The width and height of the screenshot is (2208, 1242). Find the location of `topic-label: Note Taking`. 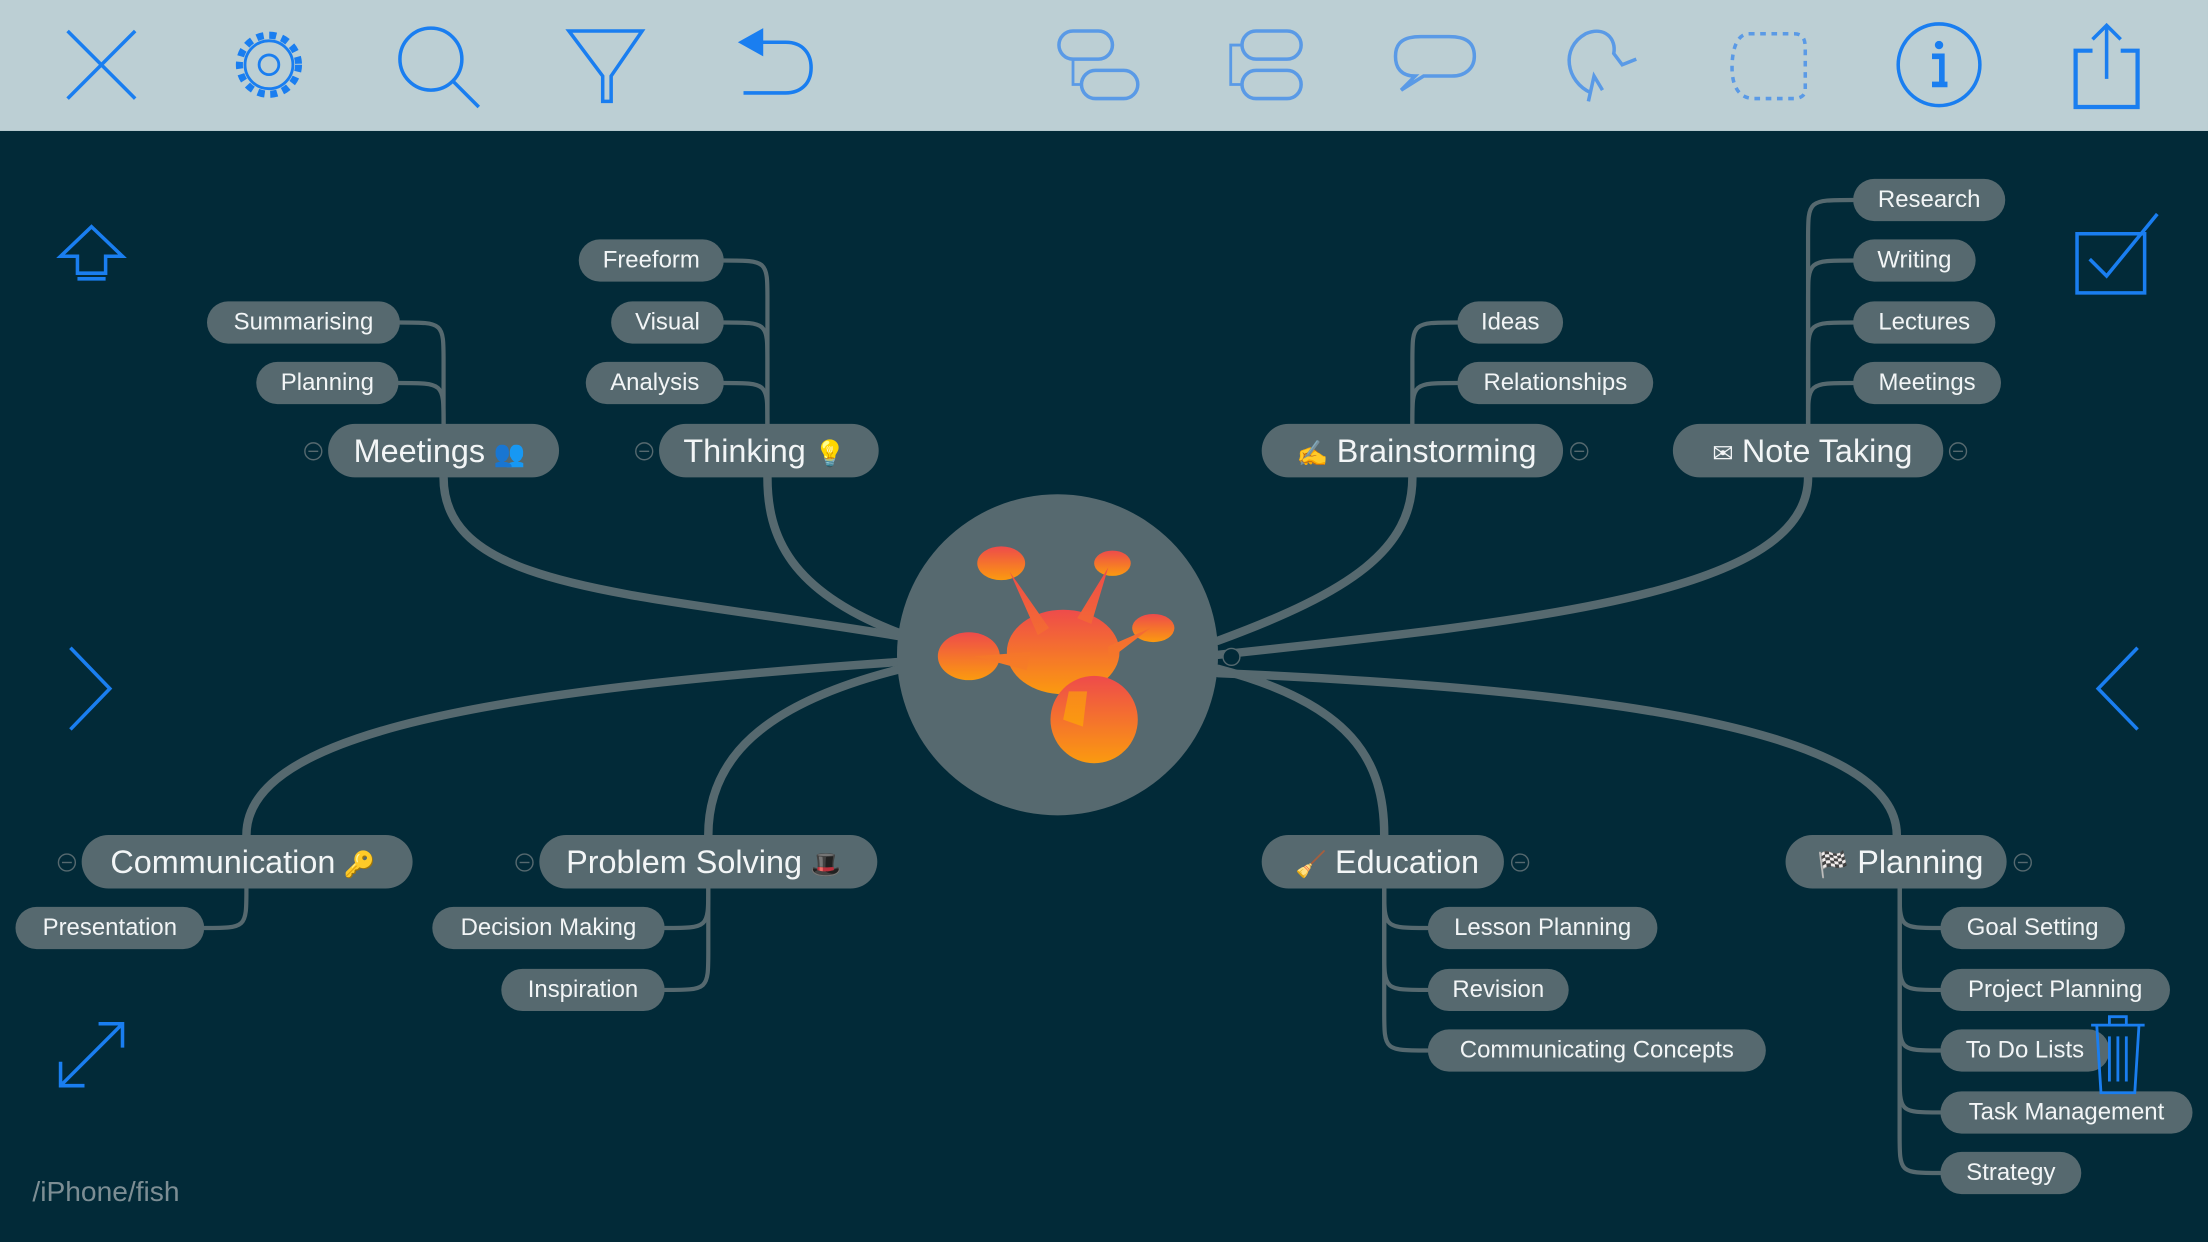

topic-label: Note Taking is located at coordinates (1827, 450).